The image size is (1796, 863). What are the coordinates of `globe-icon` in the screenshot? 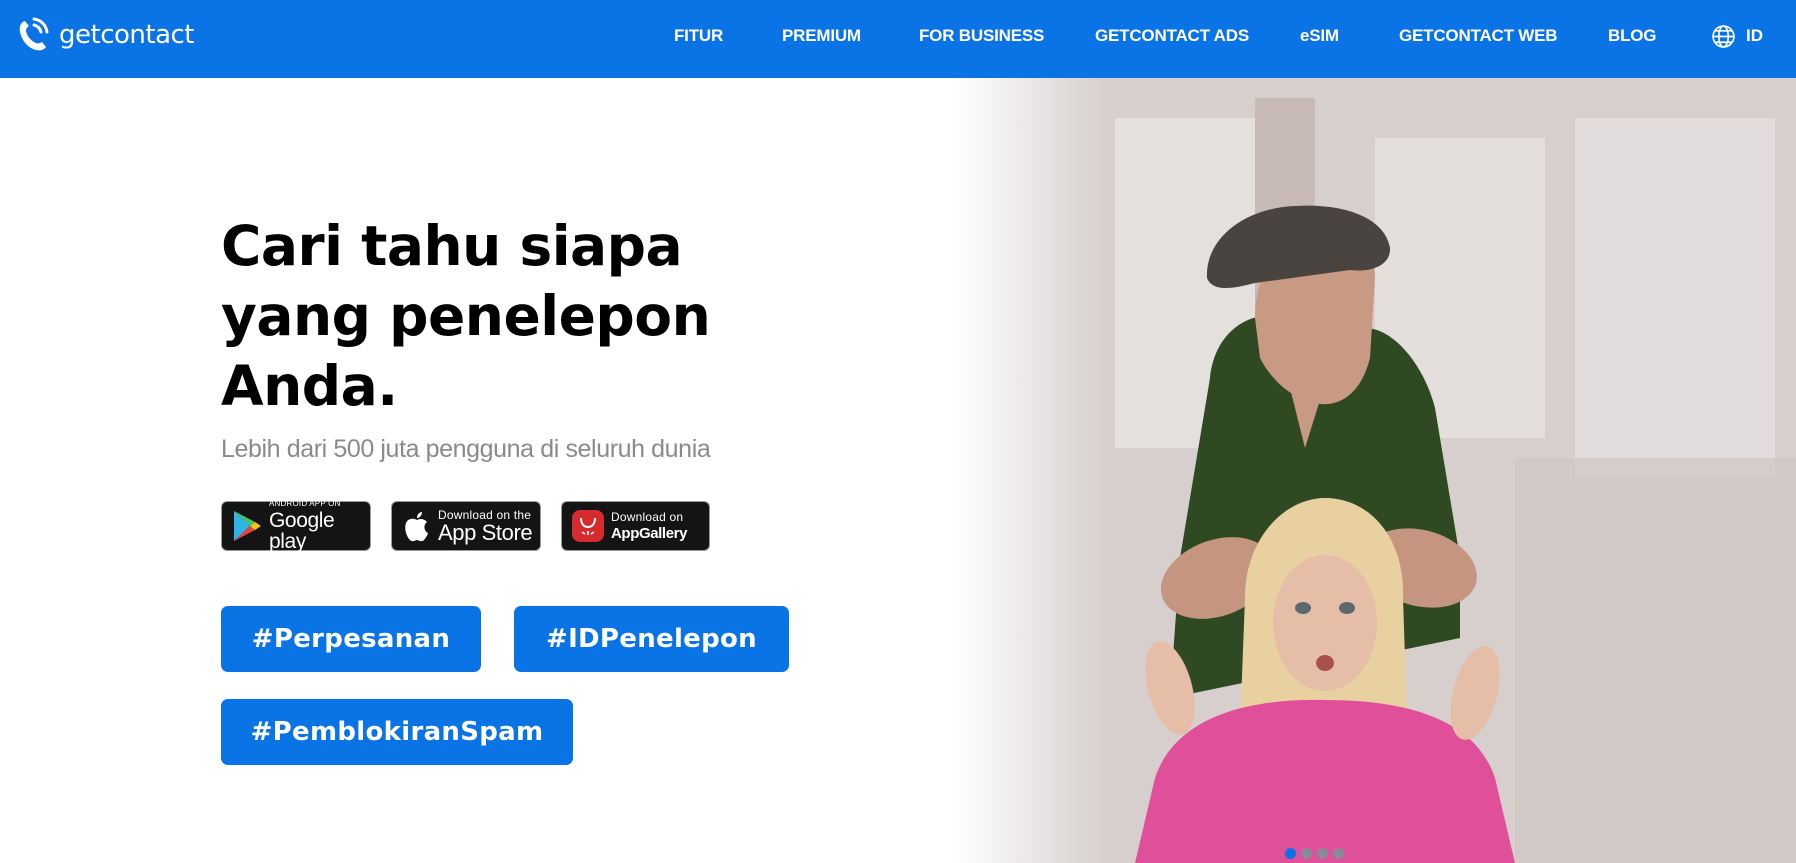 It's located at (1723, 36).